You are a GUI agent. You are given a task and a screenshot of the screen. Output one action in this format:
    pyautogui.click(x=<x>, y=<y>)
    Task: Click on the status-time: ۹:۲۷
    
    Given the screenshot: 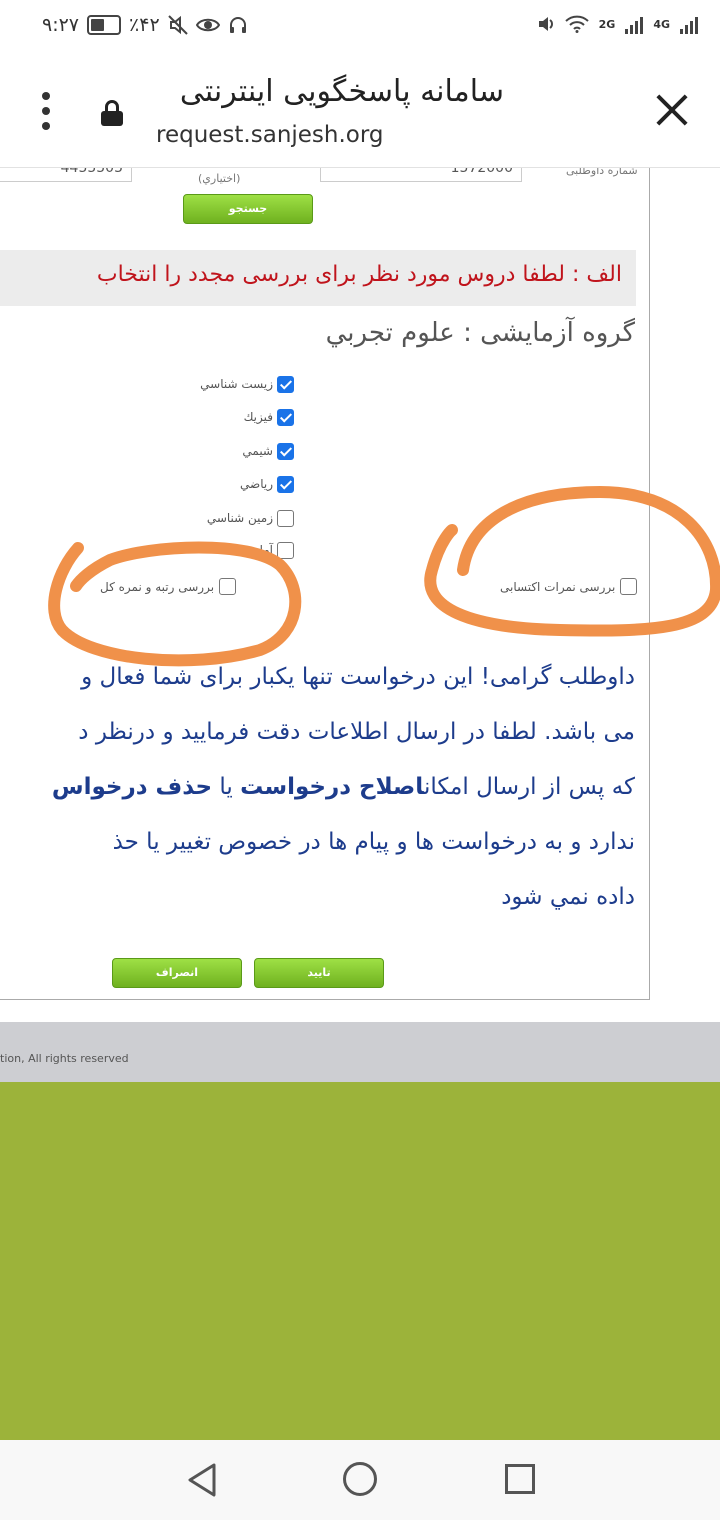 What is the action you would take?
    pyautogui.click(x=61, y=25)
    